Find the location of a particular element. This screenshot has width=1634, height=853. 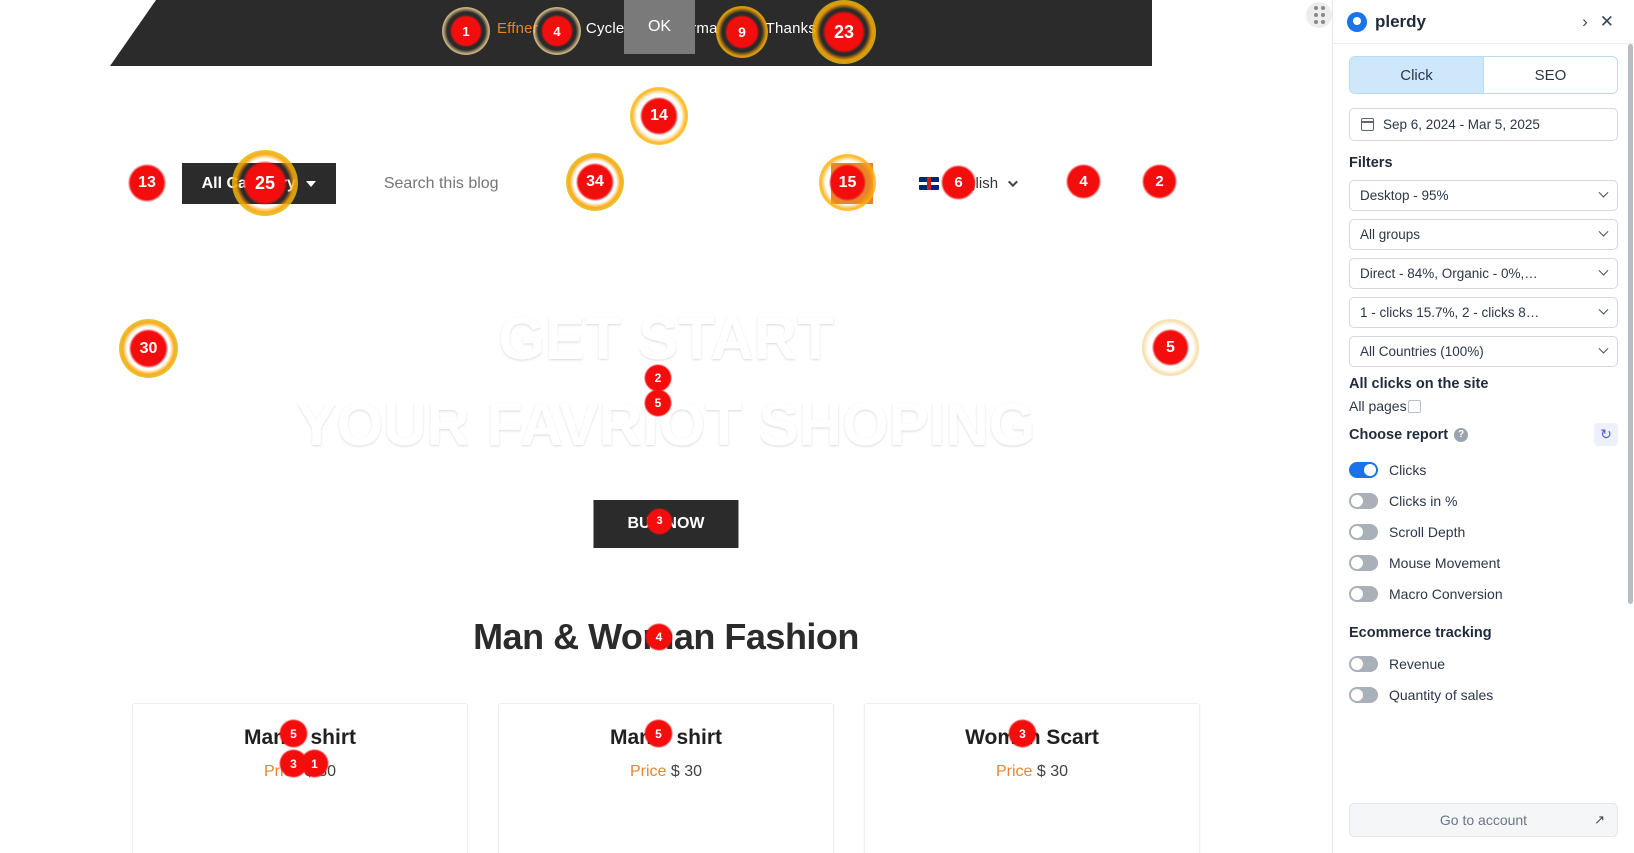

tab-seo: SEO is located at coordinates (1550, 75).